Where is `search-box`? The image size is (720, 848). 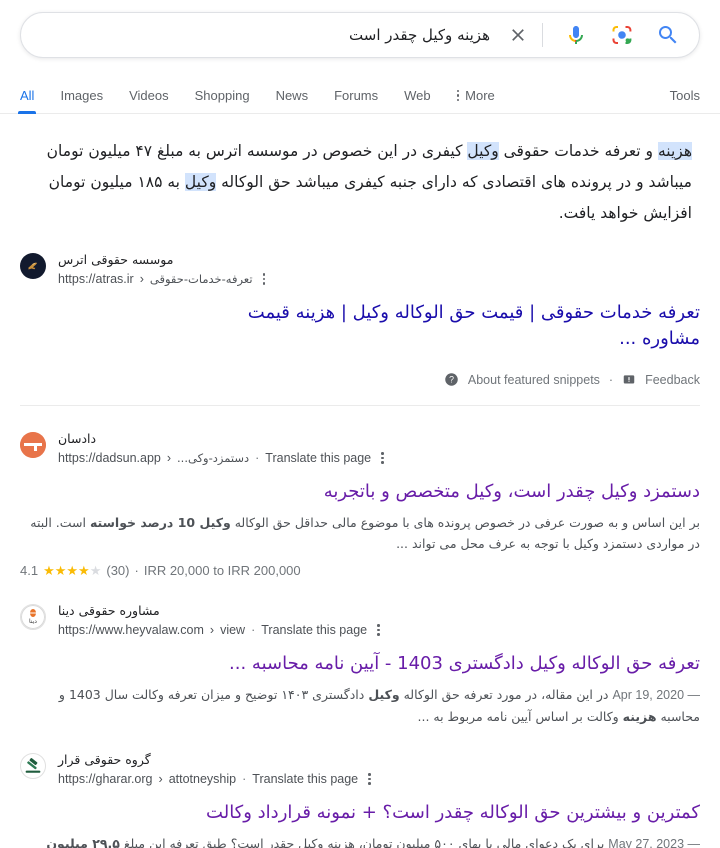 search-box is located at coordinates (360, 35).